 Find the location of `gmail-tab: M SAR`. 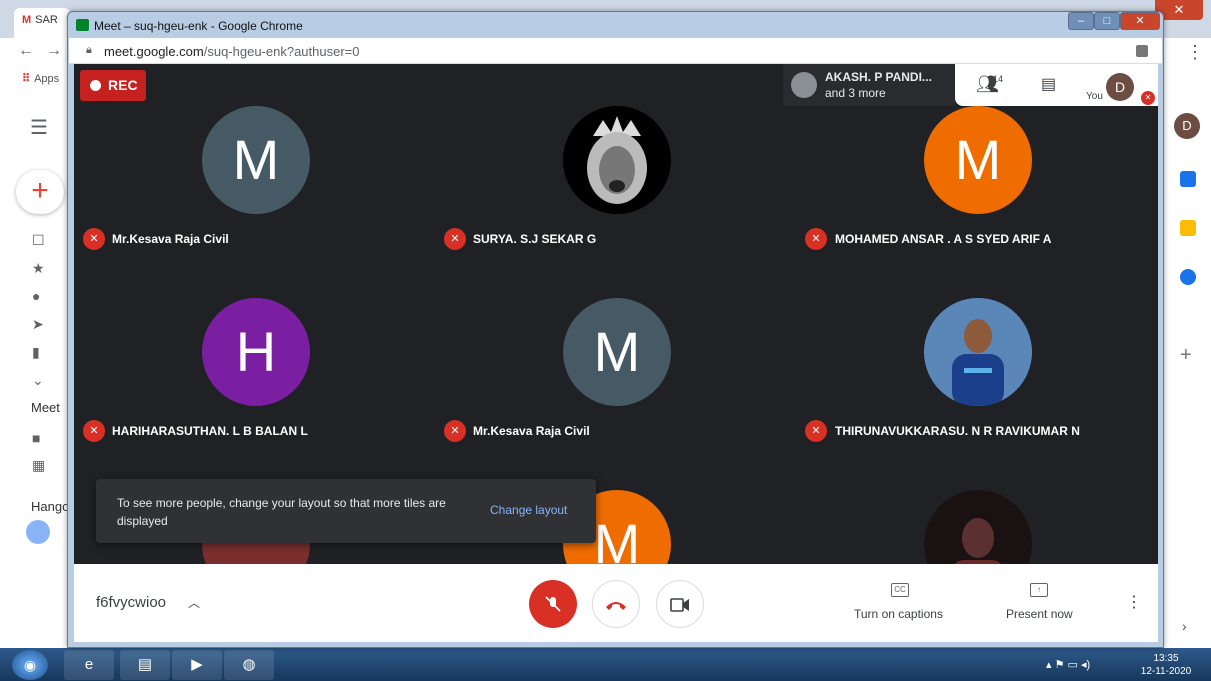

gmail-tab: M SAR is located at coordinates (42, 23).